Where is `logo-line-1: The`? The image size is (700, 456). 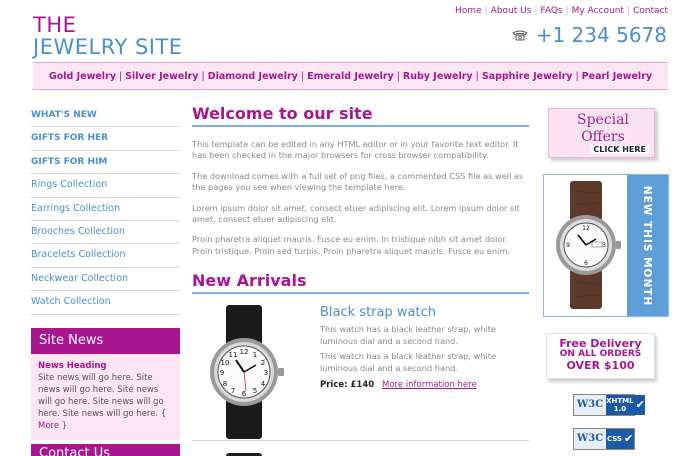
logo-line-1: The is located at coordinates (55, 25).